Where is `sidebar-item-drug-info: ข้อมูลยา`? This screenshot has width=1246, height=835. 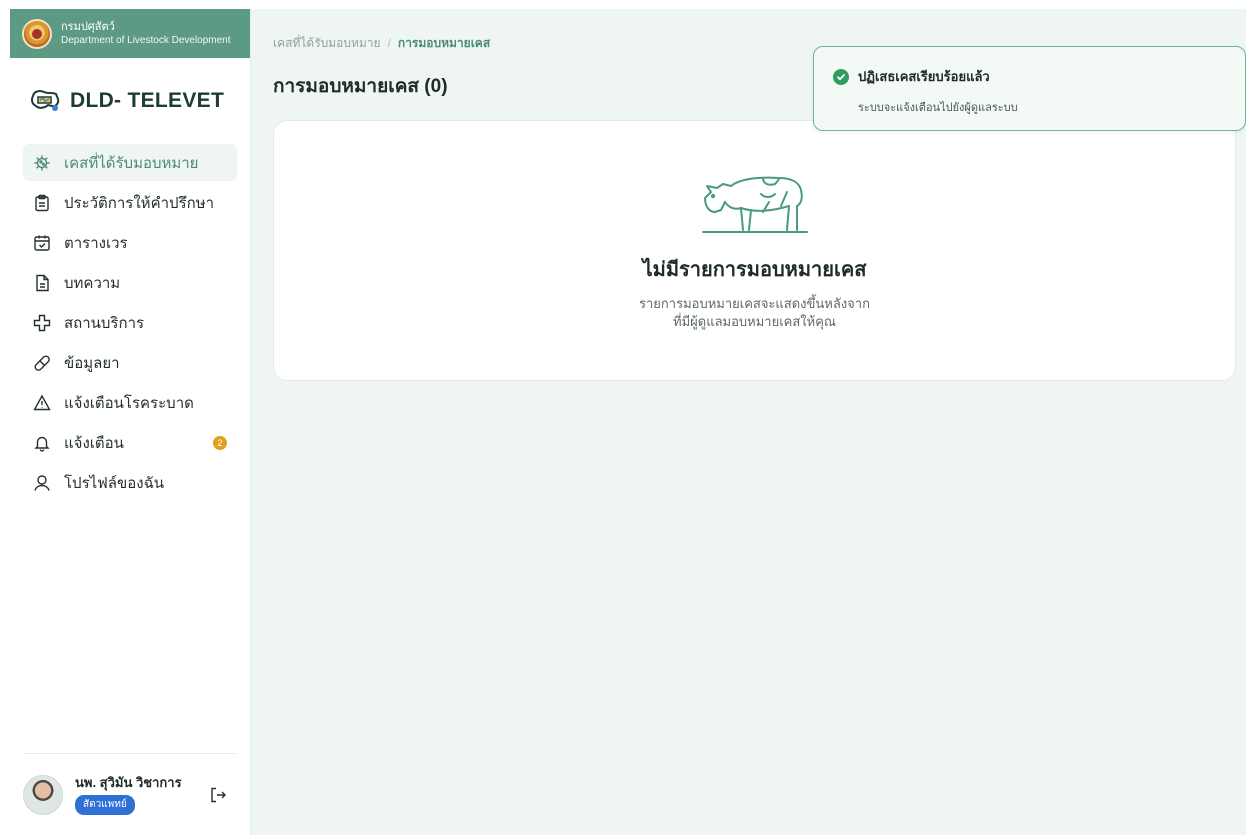 sidebar-item-drug-info: ข้อมูลยา is located at coordinates (130, 362).